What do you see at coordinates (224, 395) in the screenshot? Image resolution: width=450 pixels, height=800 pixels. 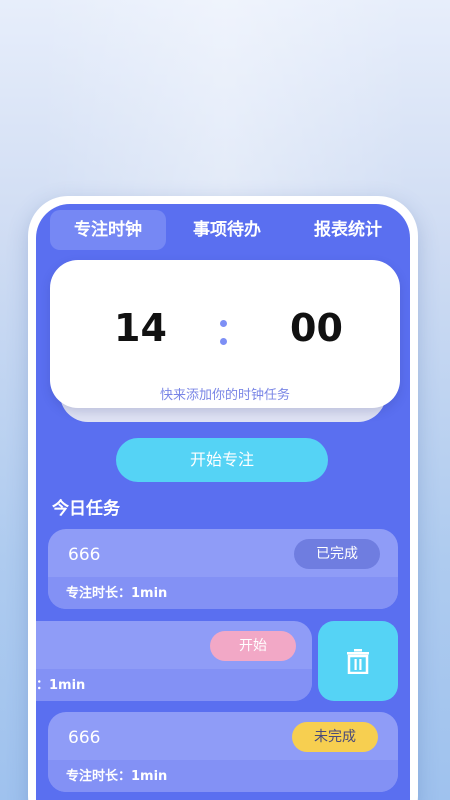 I see `clock-hint: 快来添加你的时钟任务` at bounding box center [224, 395].